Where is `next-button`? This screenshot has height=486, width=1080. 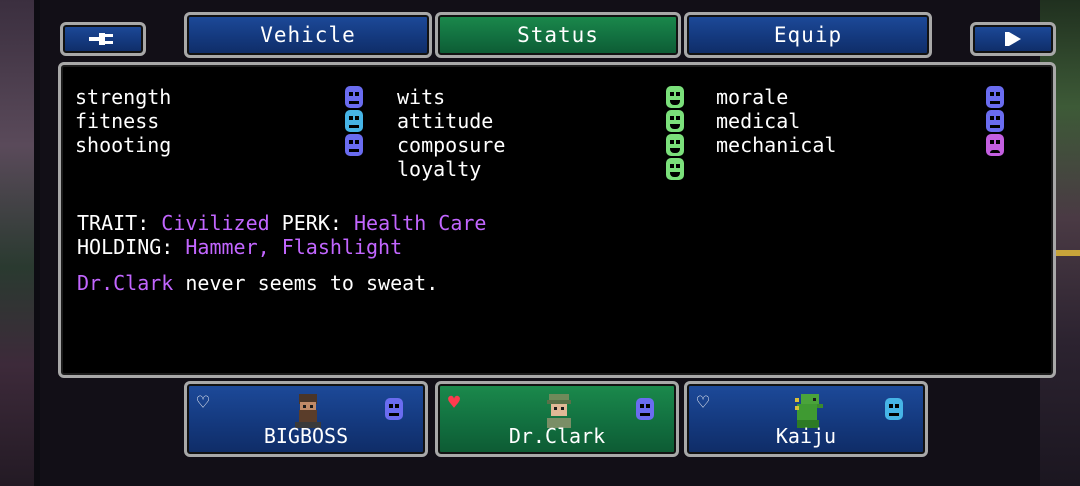
next-button is located at coordinates (1013, 39).